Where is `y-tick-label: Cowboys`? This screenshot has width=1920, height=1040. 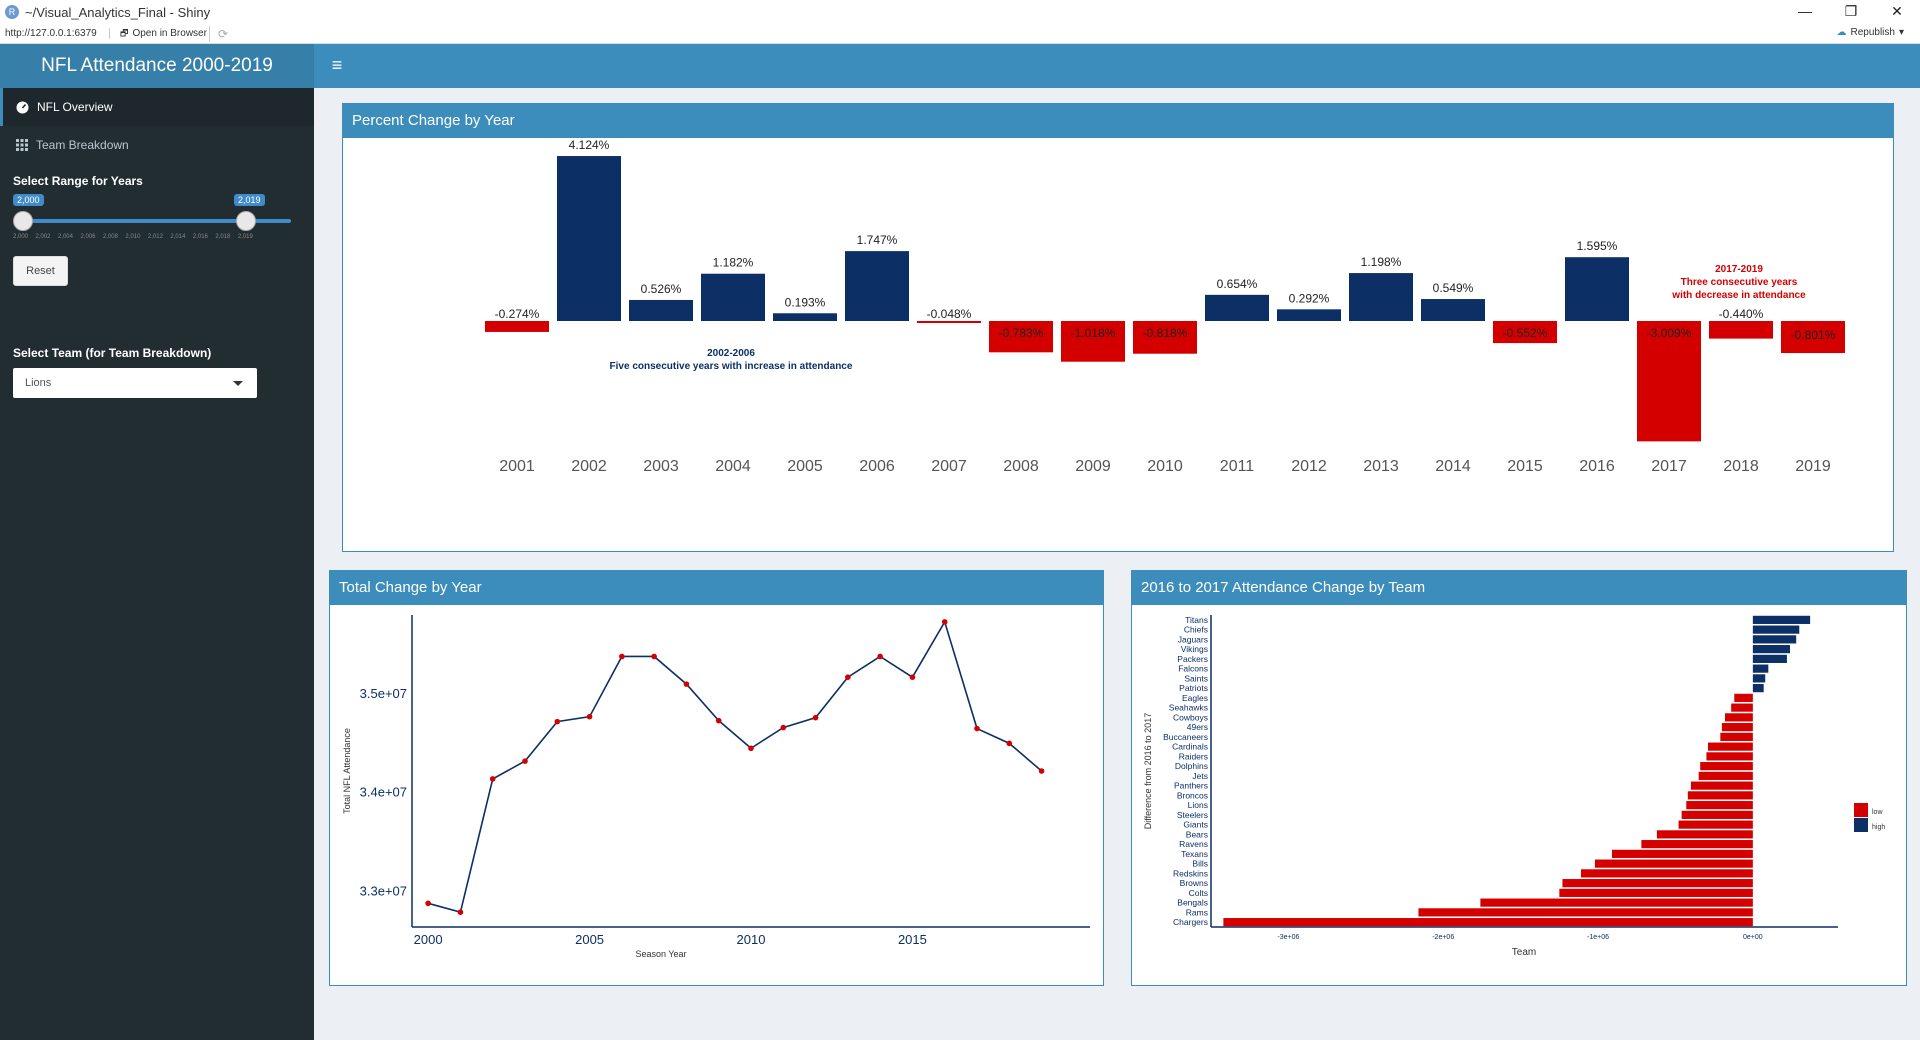
y-tick-label: Cowboys is located at coordinates (1190, 717).